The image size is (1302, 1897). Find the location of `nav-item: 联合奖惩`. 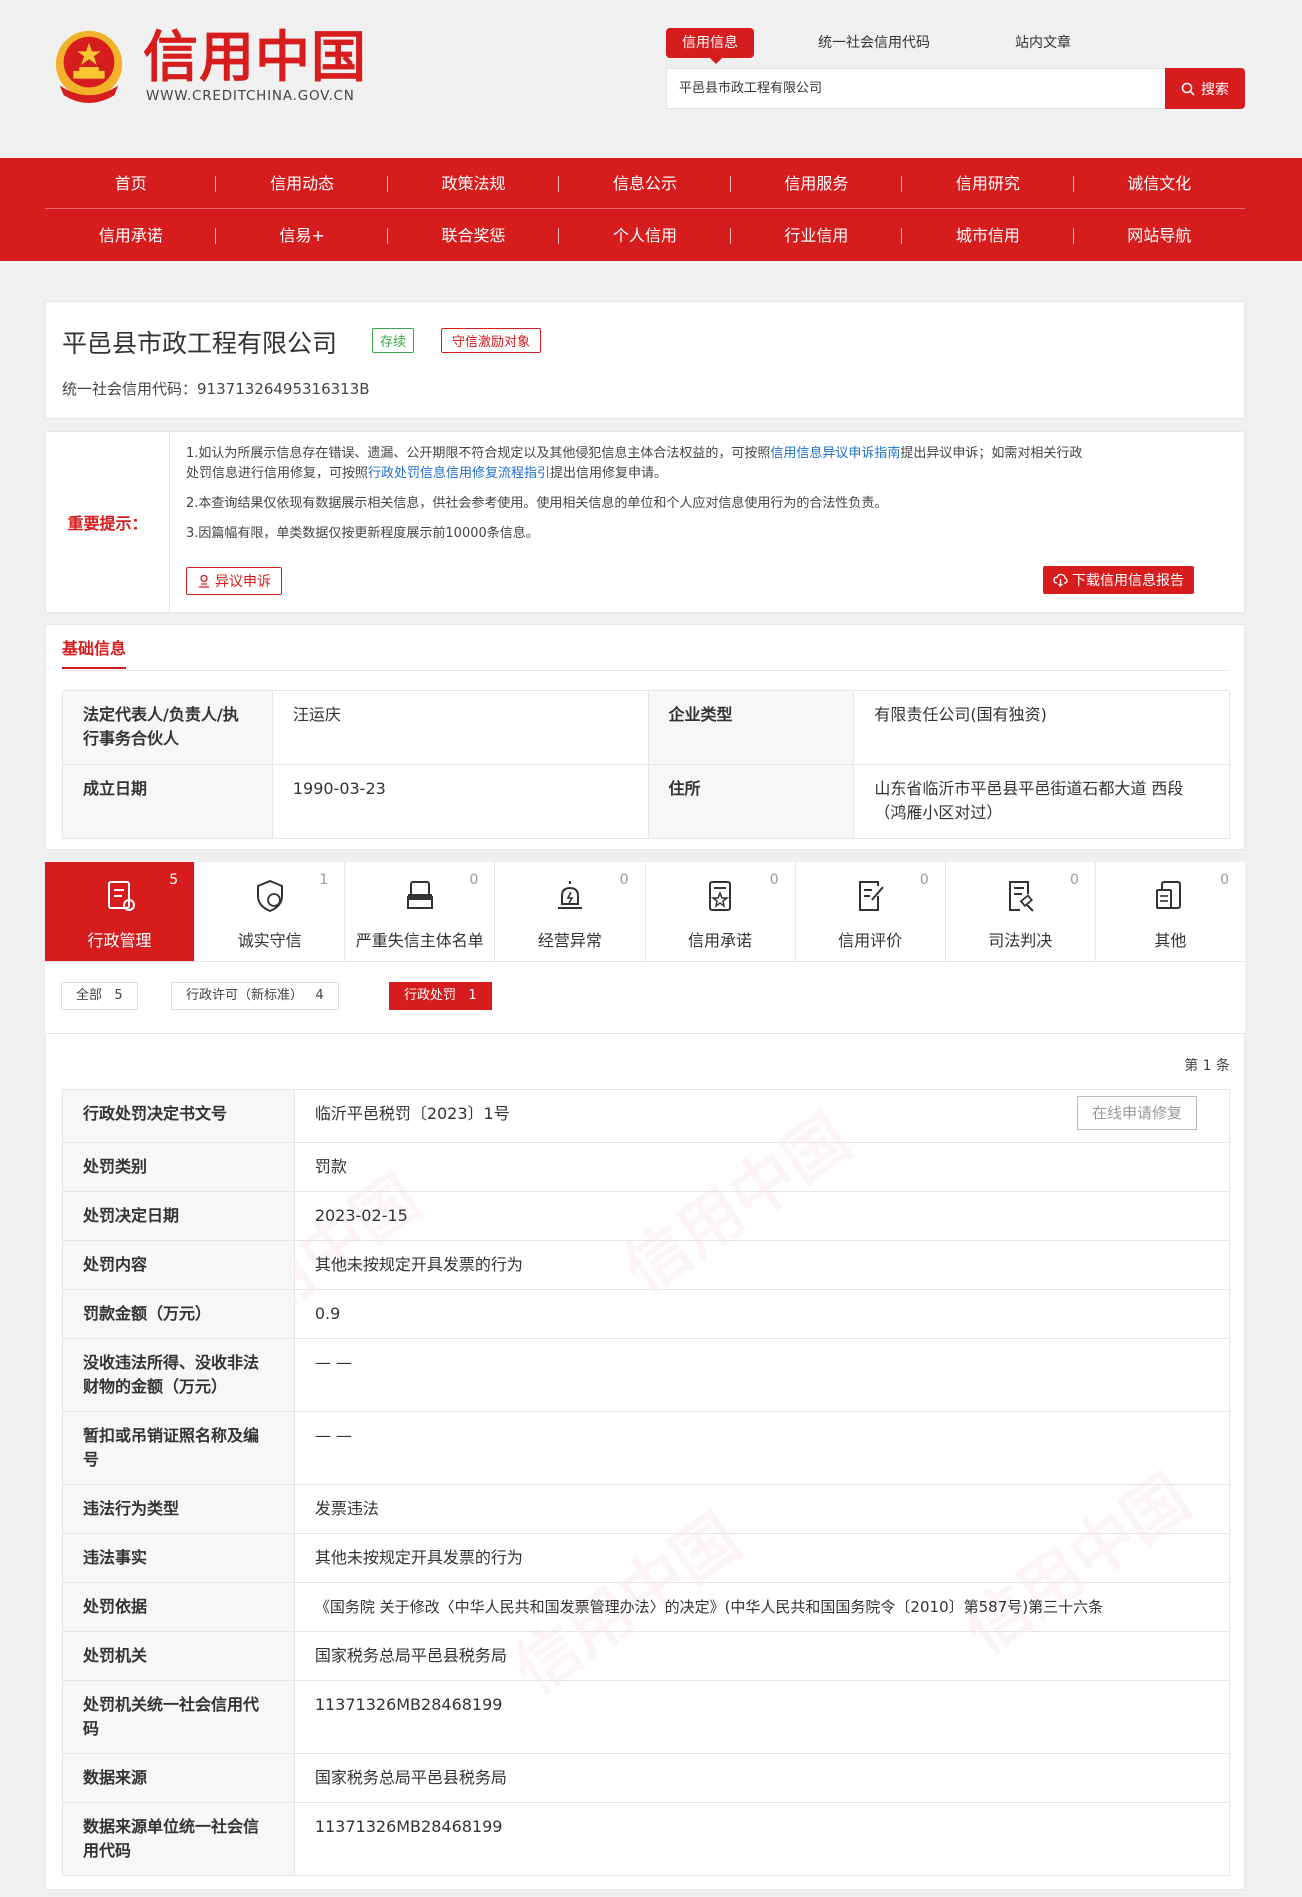

nav-item: 联合奖惩 is located at coordinates (474, 235).